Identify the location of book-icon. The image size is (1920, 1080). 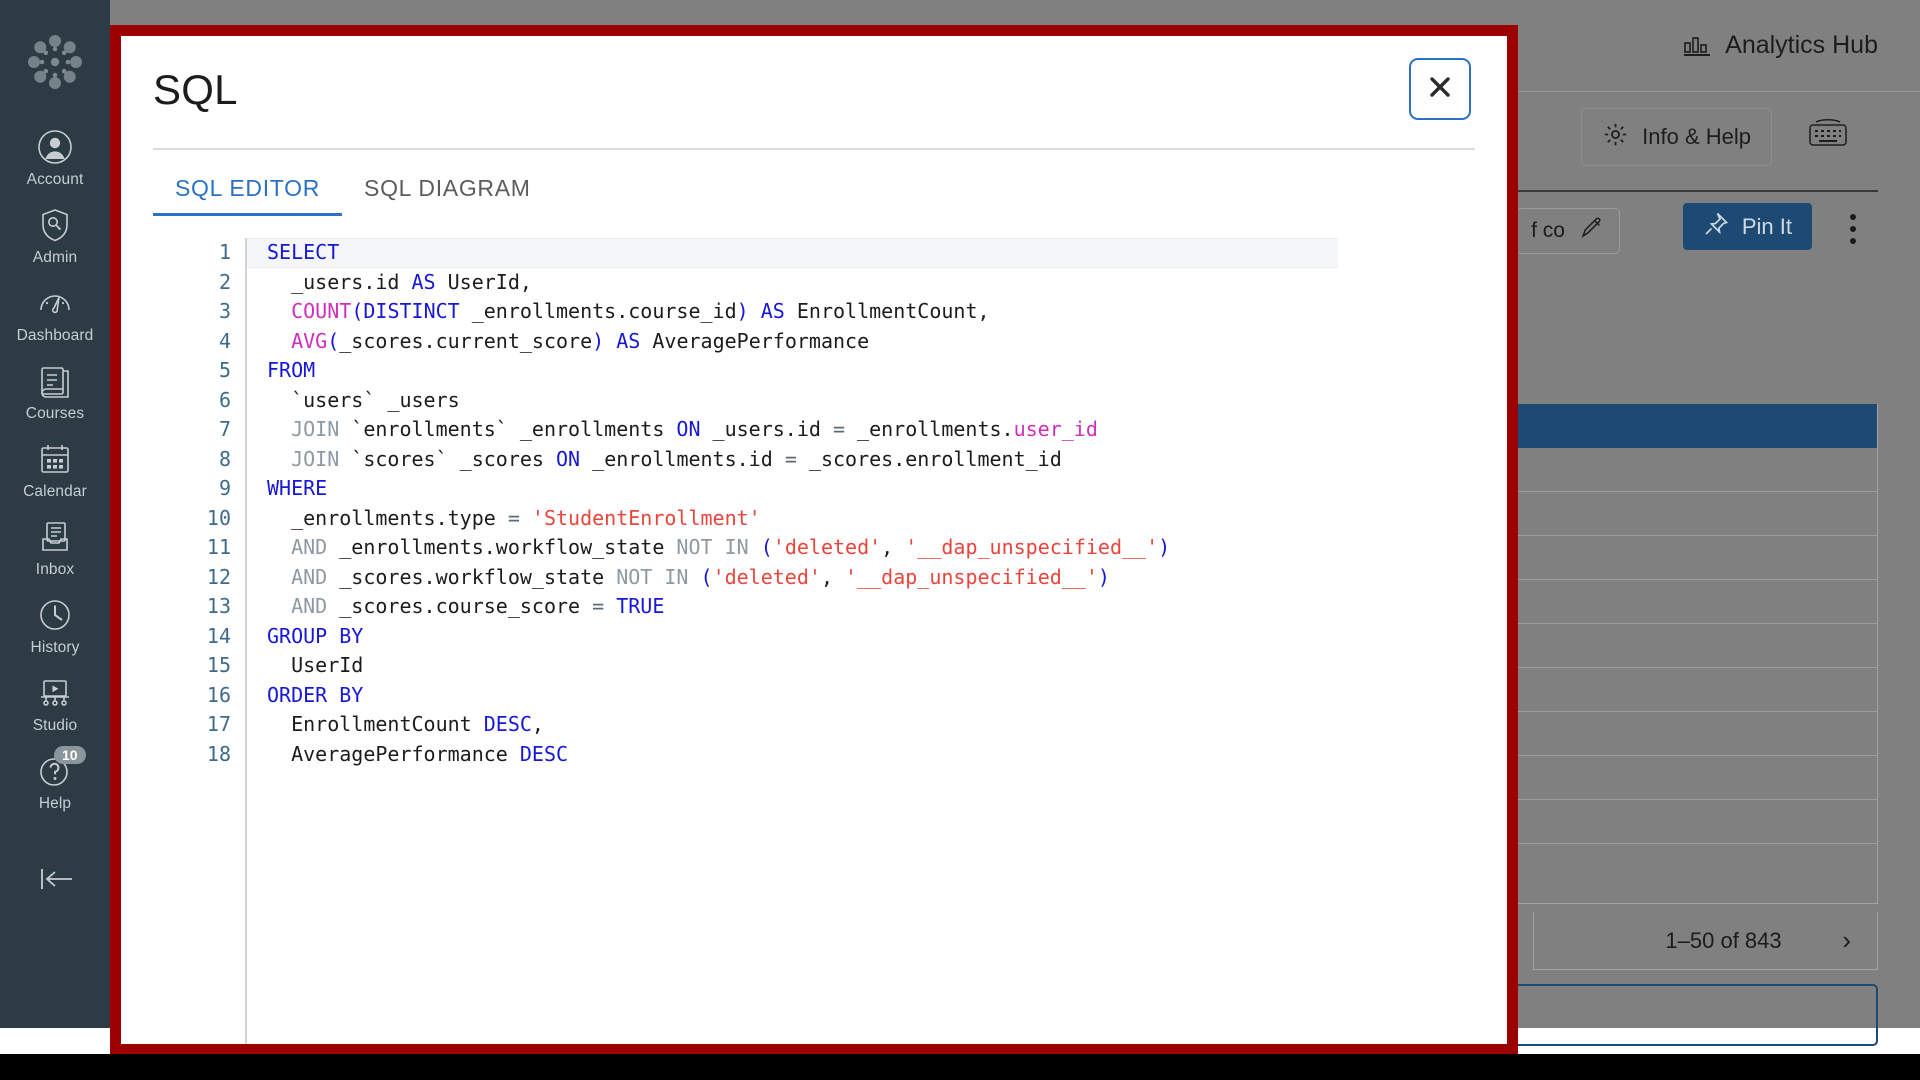
(55, 381).